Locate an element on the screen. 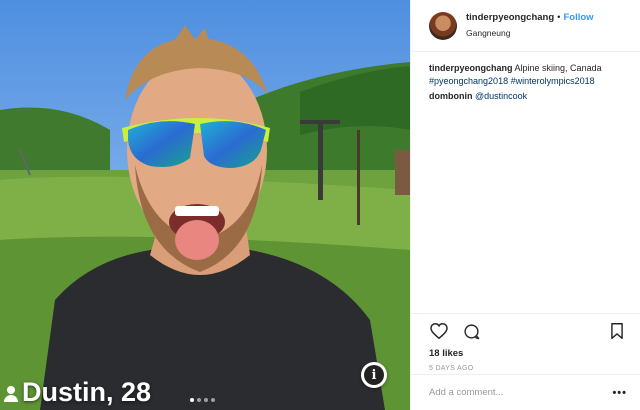 This screenshot has height=410, width=640. location-link: Gangneung is located at coordinates (530, 33).